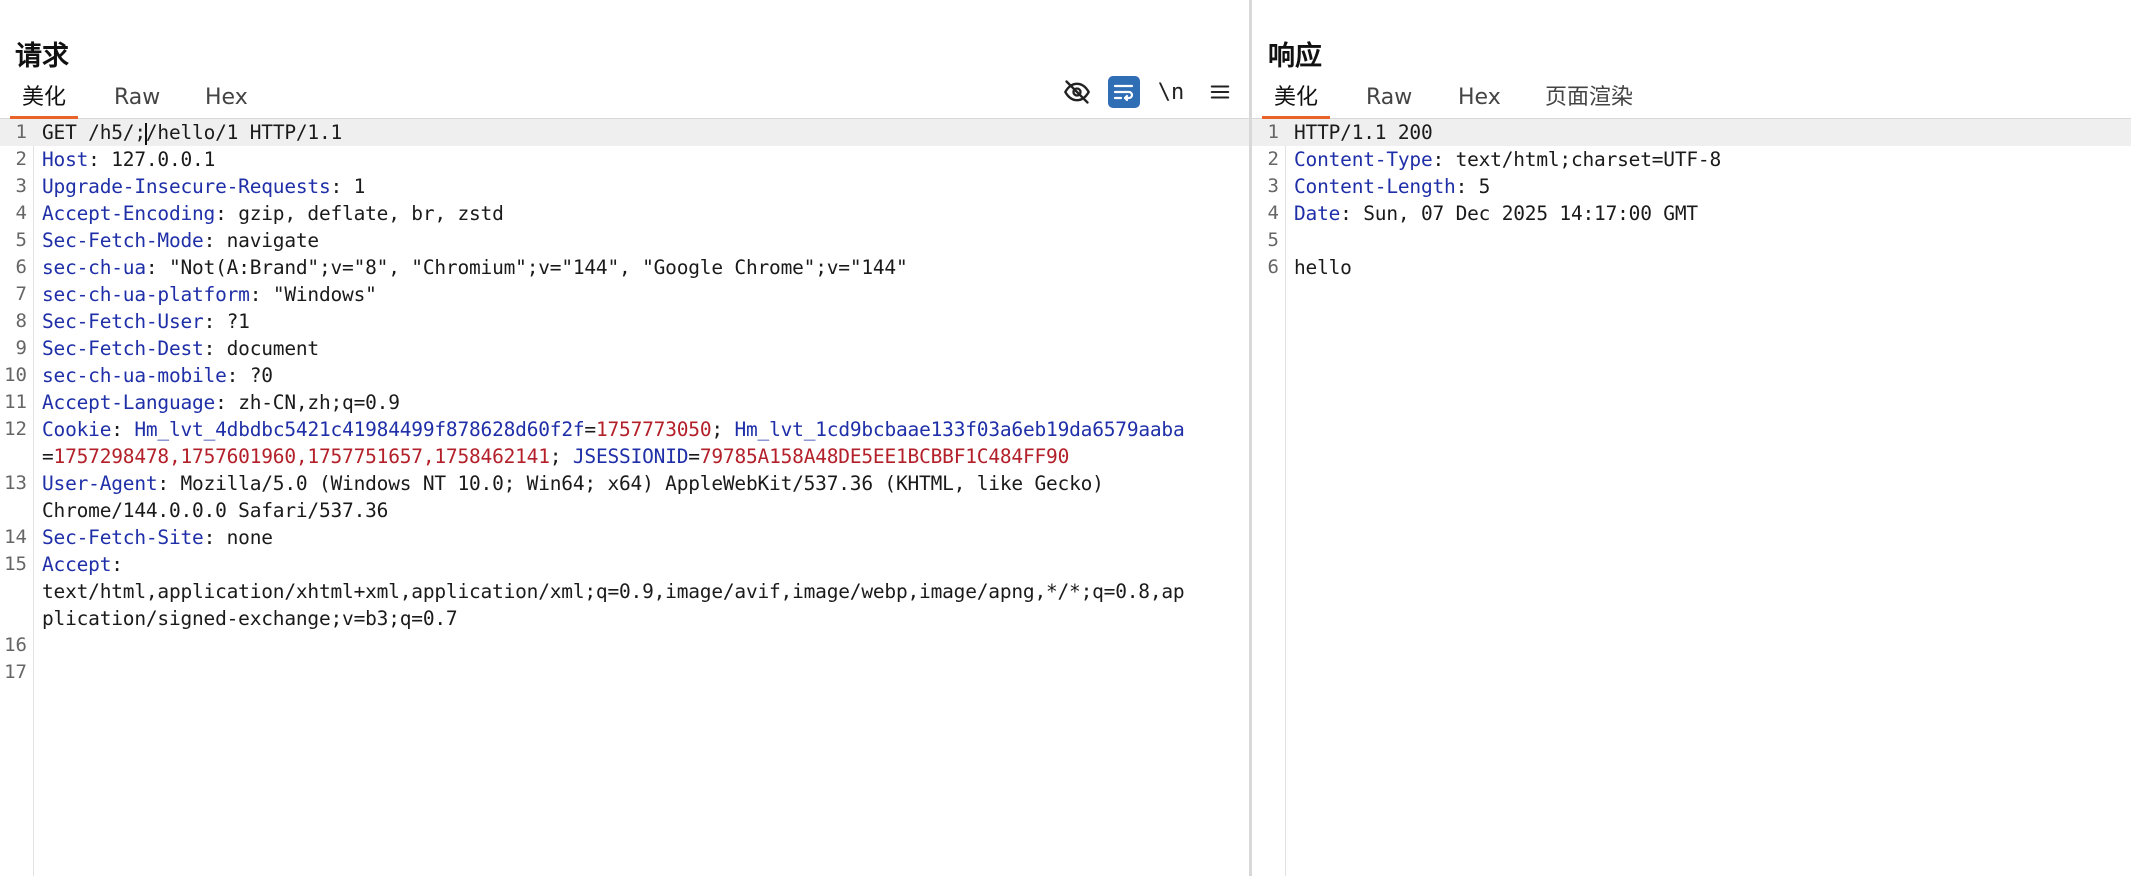 The height and width of the screenshot is (876, 2131). Describe the element at coordinates (138, 375) in the screenshot. I see `header-line: 10 sec-ch-ua-mobile: ?0` at that location.